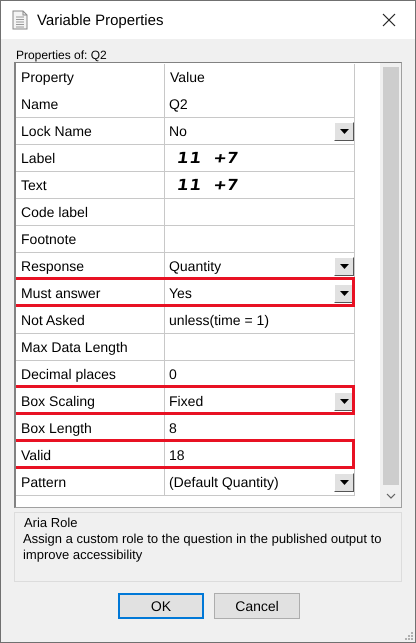 Image resolution: width=416 pixels, height=643 pixels. What do you see at coordinates (90, 347) in the screenshot?
I see `property-name: Max Data Length` at bounding box center [90, 347].